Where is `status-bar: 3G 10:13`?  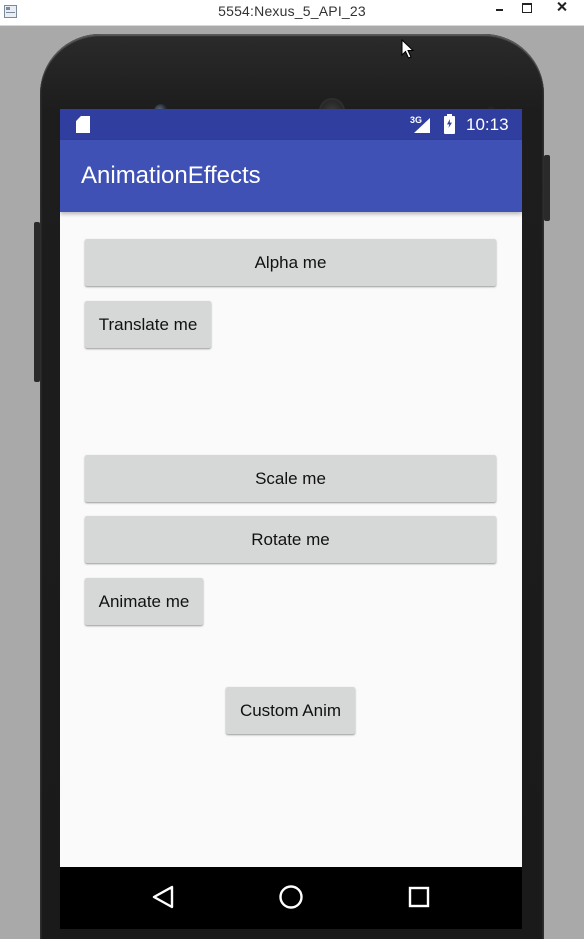 status-bar: 3G 10:13 is located at coordinates (291, 124).